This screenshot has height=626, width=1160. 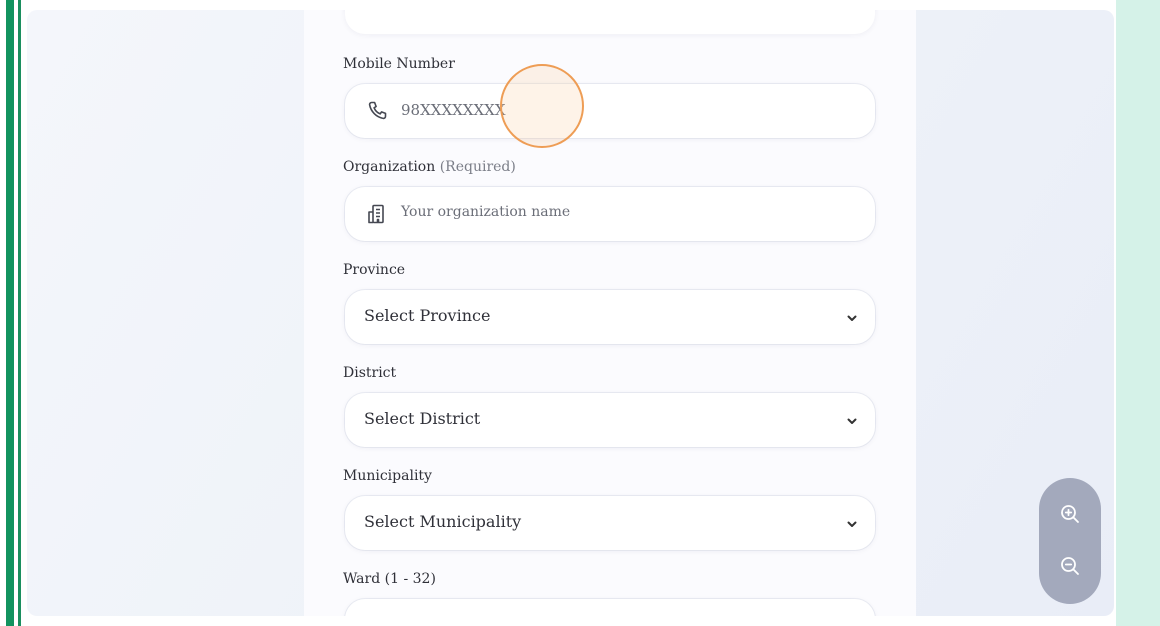 I want to click on district-label: District, so click(x=370, y=373).